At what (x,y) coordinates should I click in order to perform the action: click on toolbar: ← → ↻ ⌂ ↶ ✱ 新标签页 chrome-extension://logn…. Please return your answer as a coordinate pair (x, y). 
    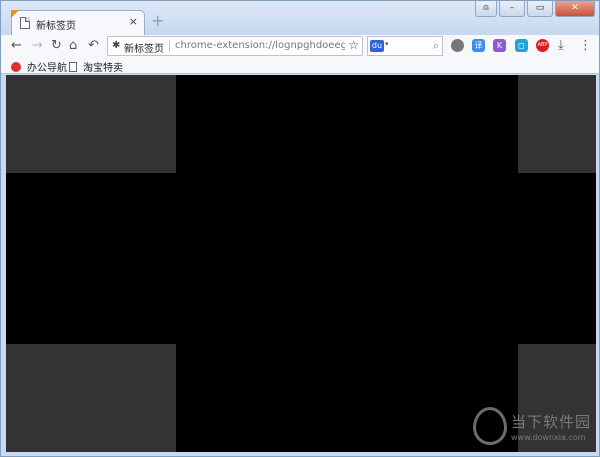
    Looking at the image, I should click on (300, 46).